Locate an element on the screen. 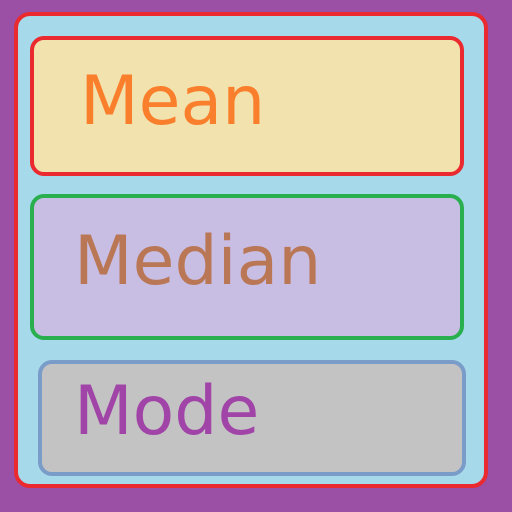 The image size is (512, 512). mean-label: Mean is located at coordinates (173, 101).